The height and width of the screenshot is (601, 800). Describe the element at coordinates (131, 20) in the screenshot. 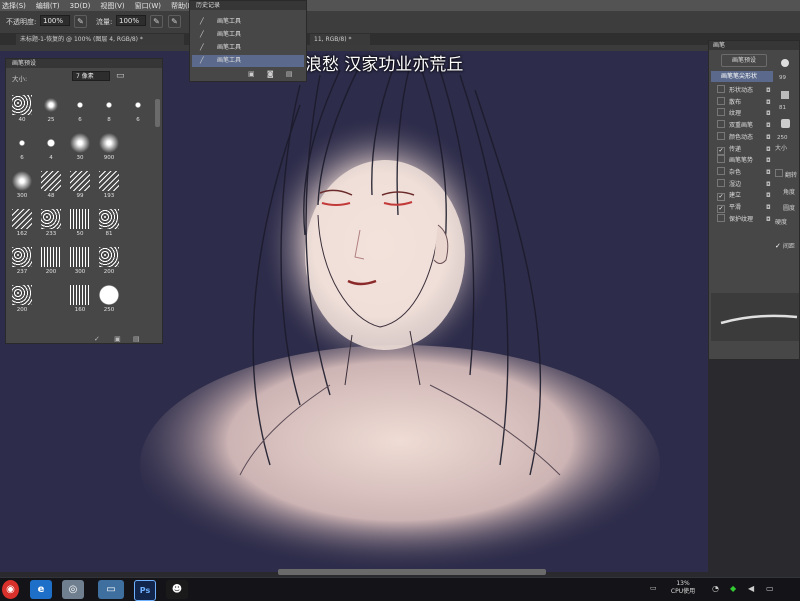

I see `flow-input: 100%` at that location.